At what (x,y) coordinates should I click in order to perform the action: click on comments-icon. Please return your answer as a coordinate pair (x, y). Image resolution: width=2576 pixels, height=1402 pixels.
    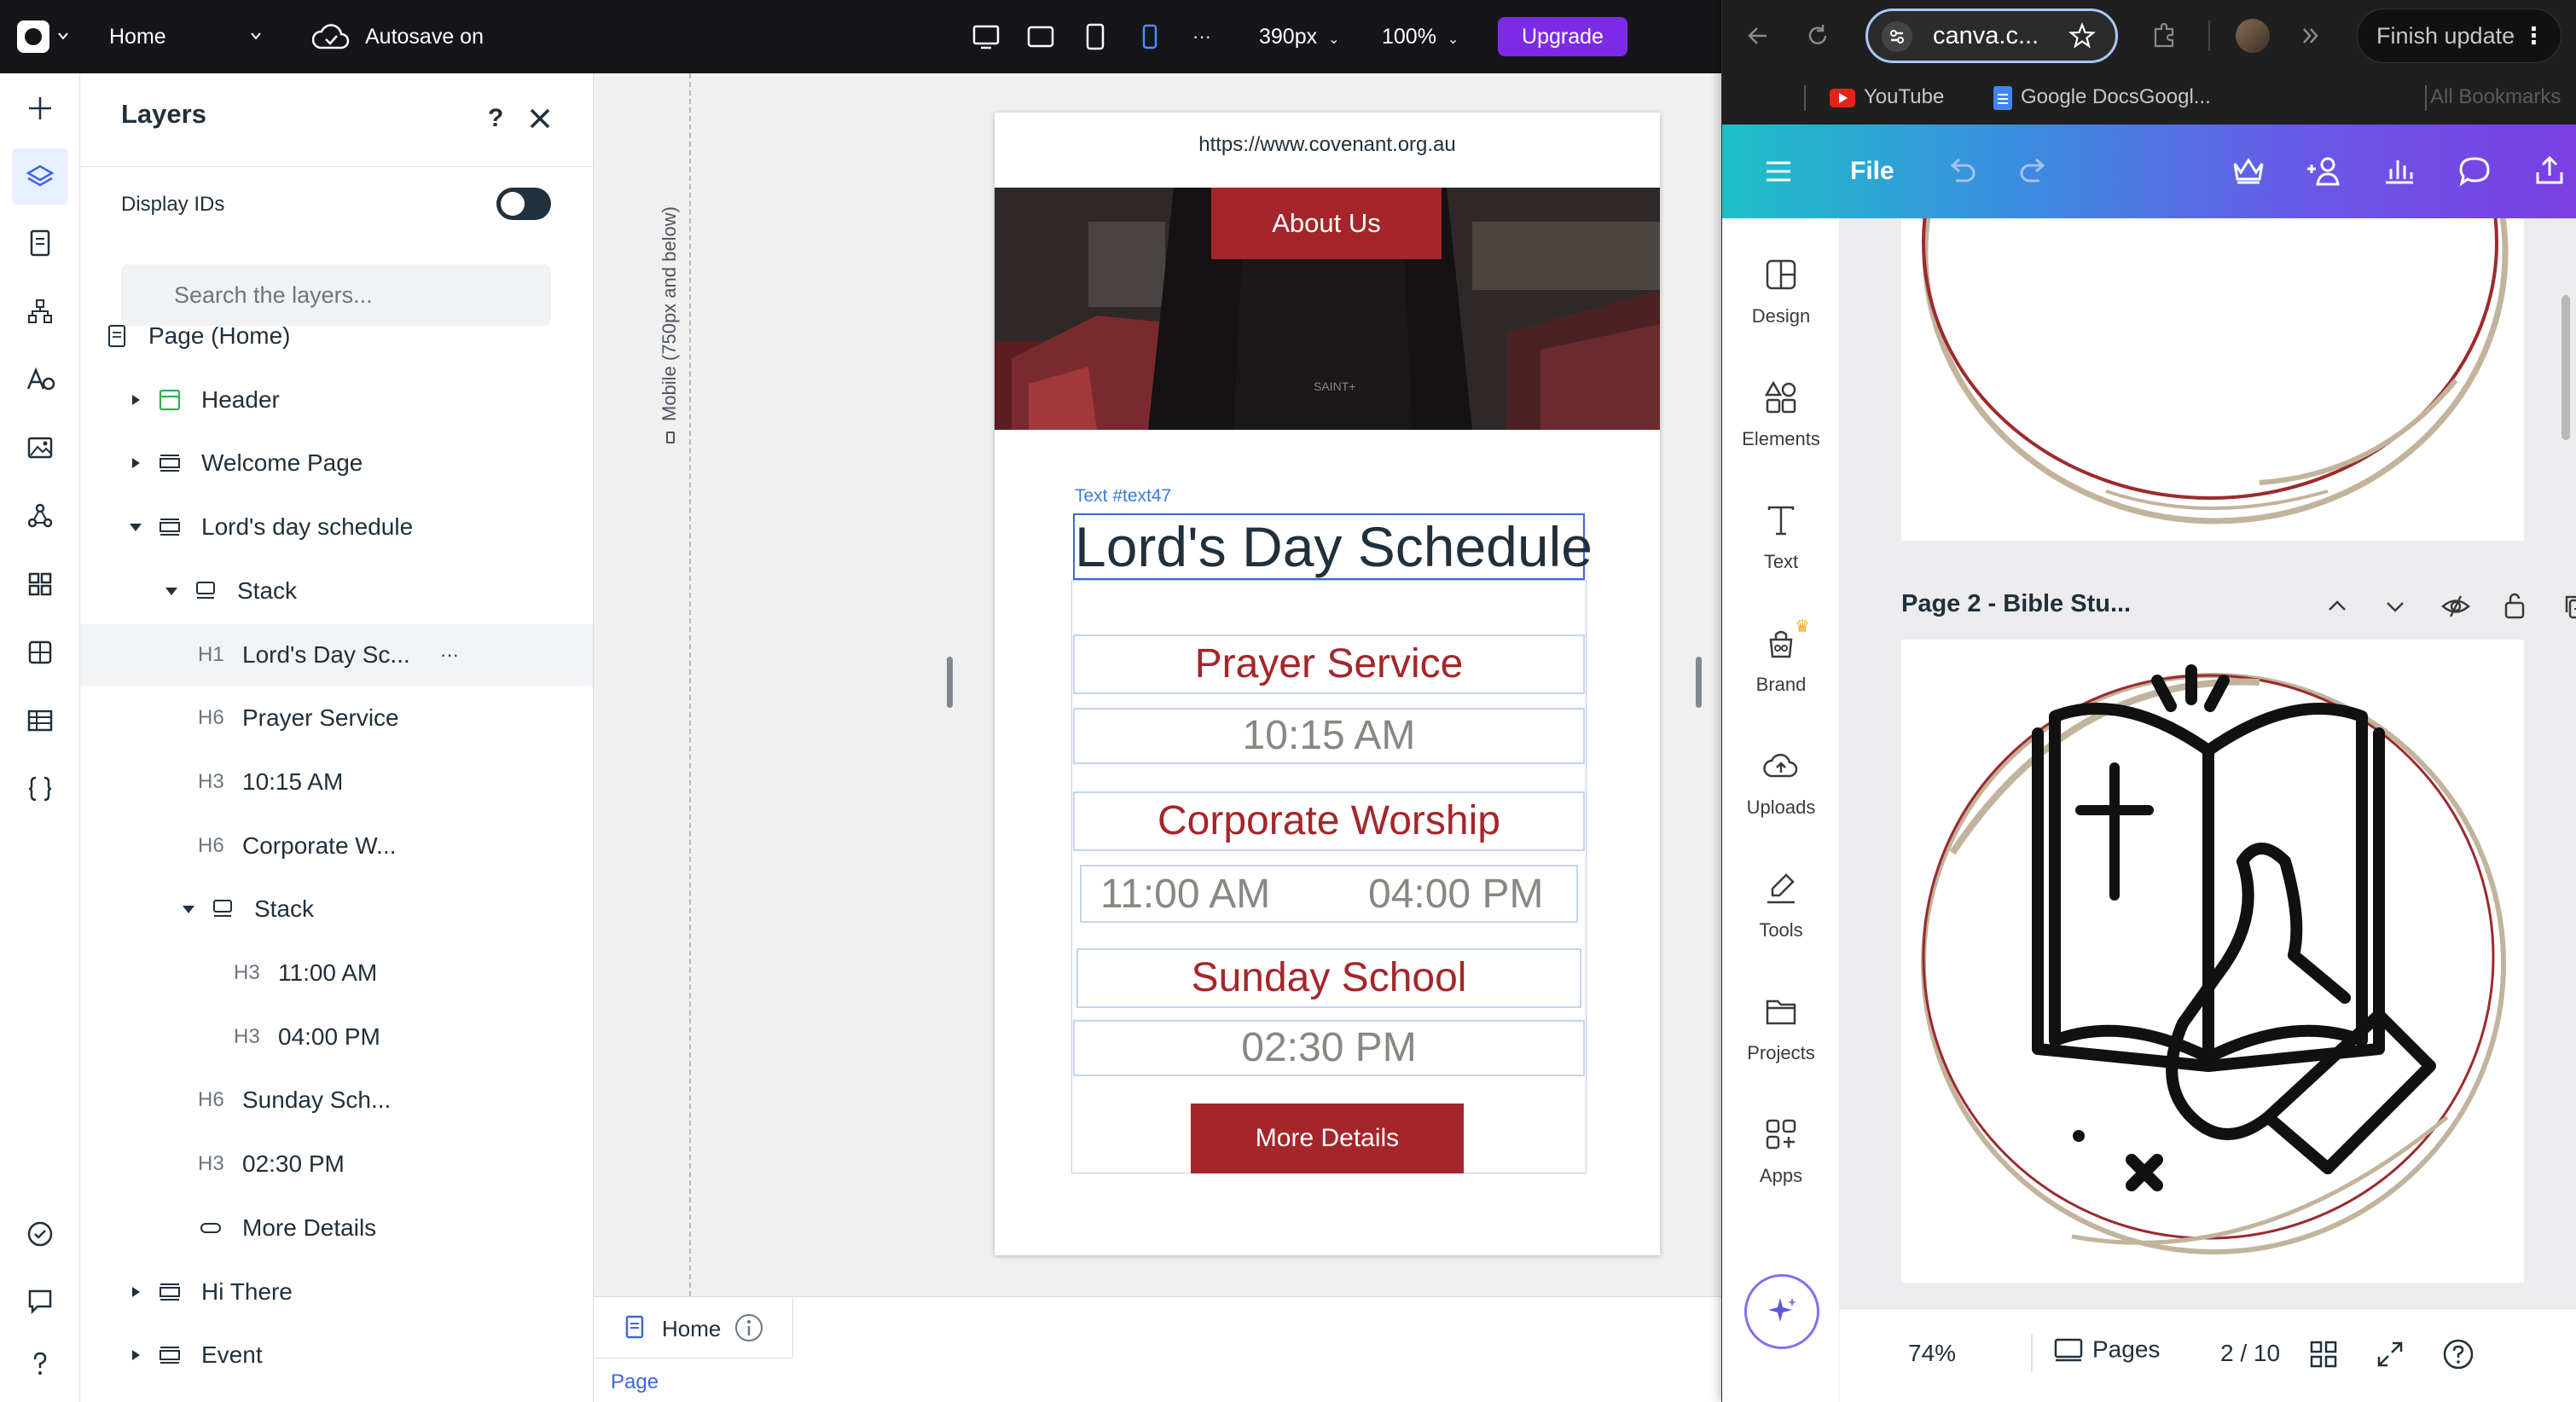
    Looking at the image, I should click on (40, 1300).